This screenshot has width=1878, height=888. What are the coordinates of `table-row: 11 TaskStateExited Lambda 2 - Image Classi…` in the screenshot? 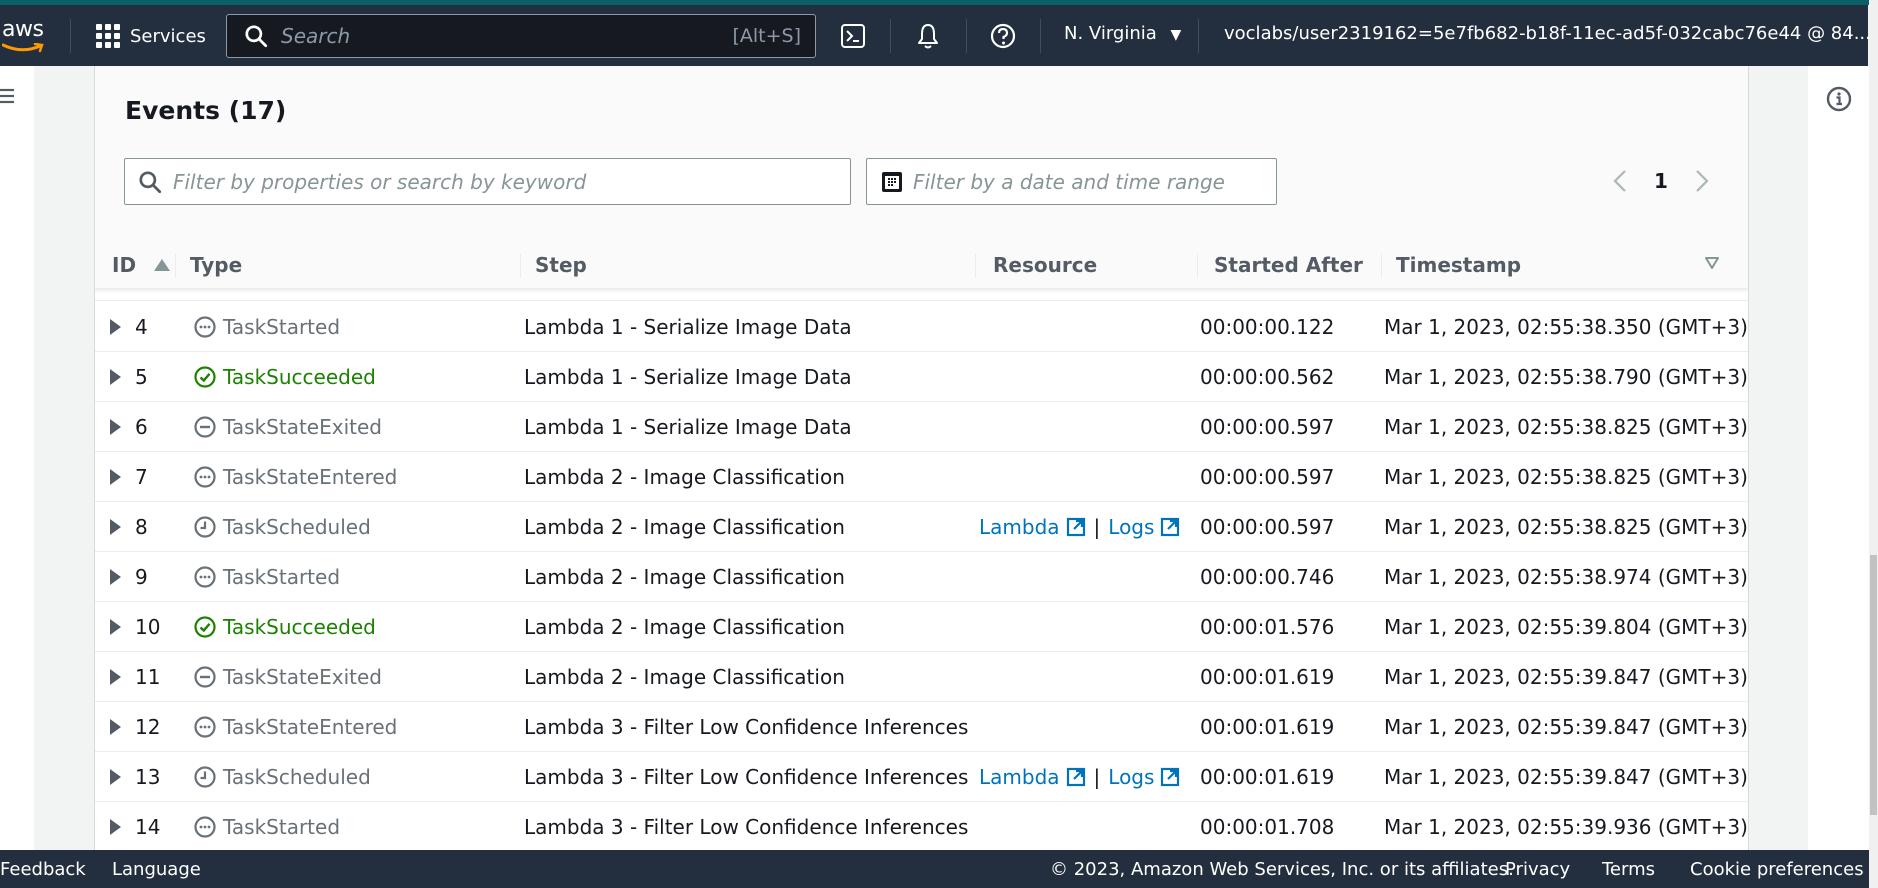 It's located at (921, 677).